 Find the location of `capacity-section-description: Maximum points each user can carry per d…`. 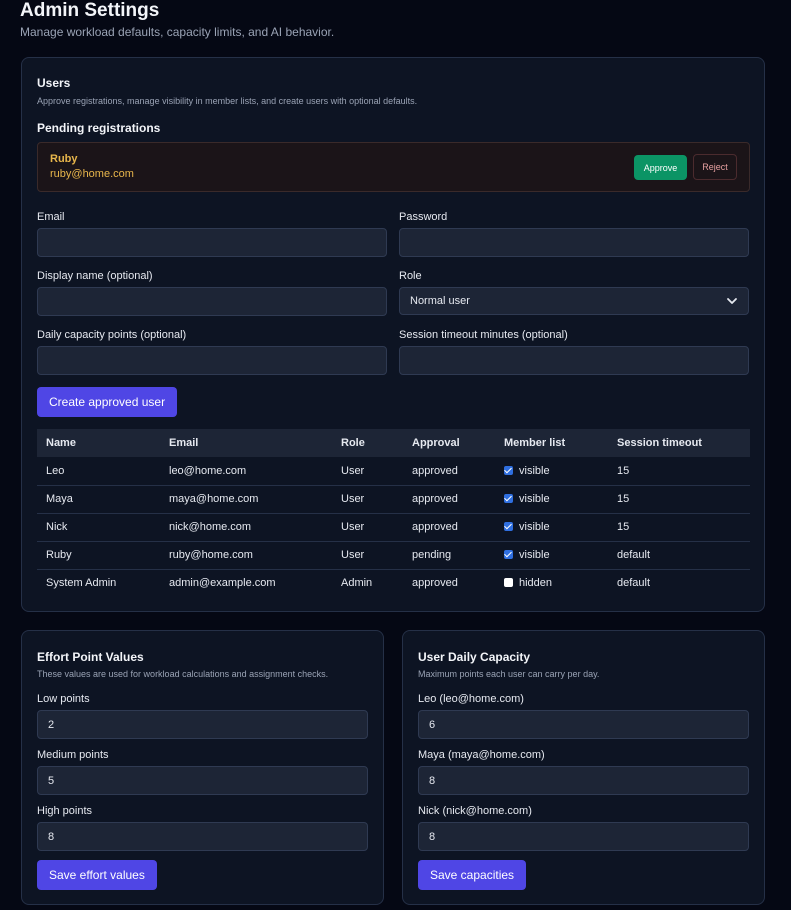

capacity-section-description: Maximum points each user can carry per d… is located at coordinates (509, 674).